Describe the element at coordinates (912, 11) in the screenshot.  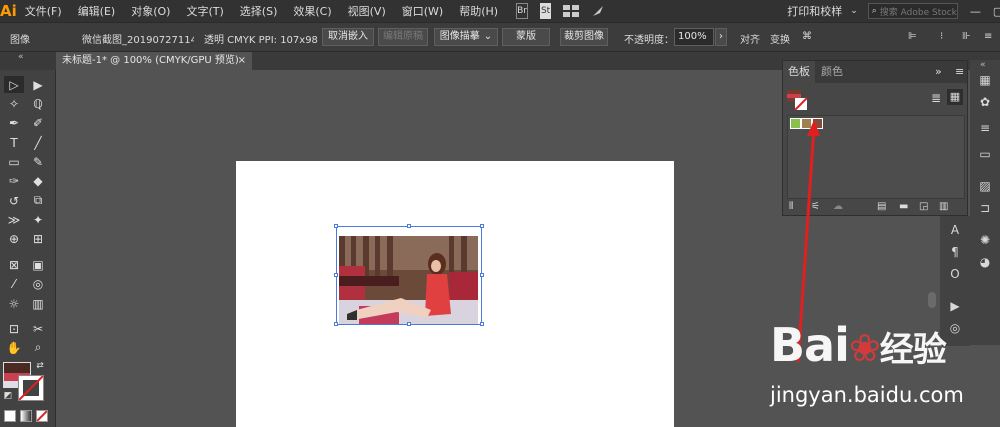
I see `stock-search-field: ⌕ 搜索 Adobe Stock` at that location.